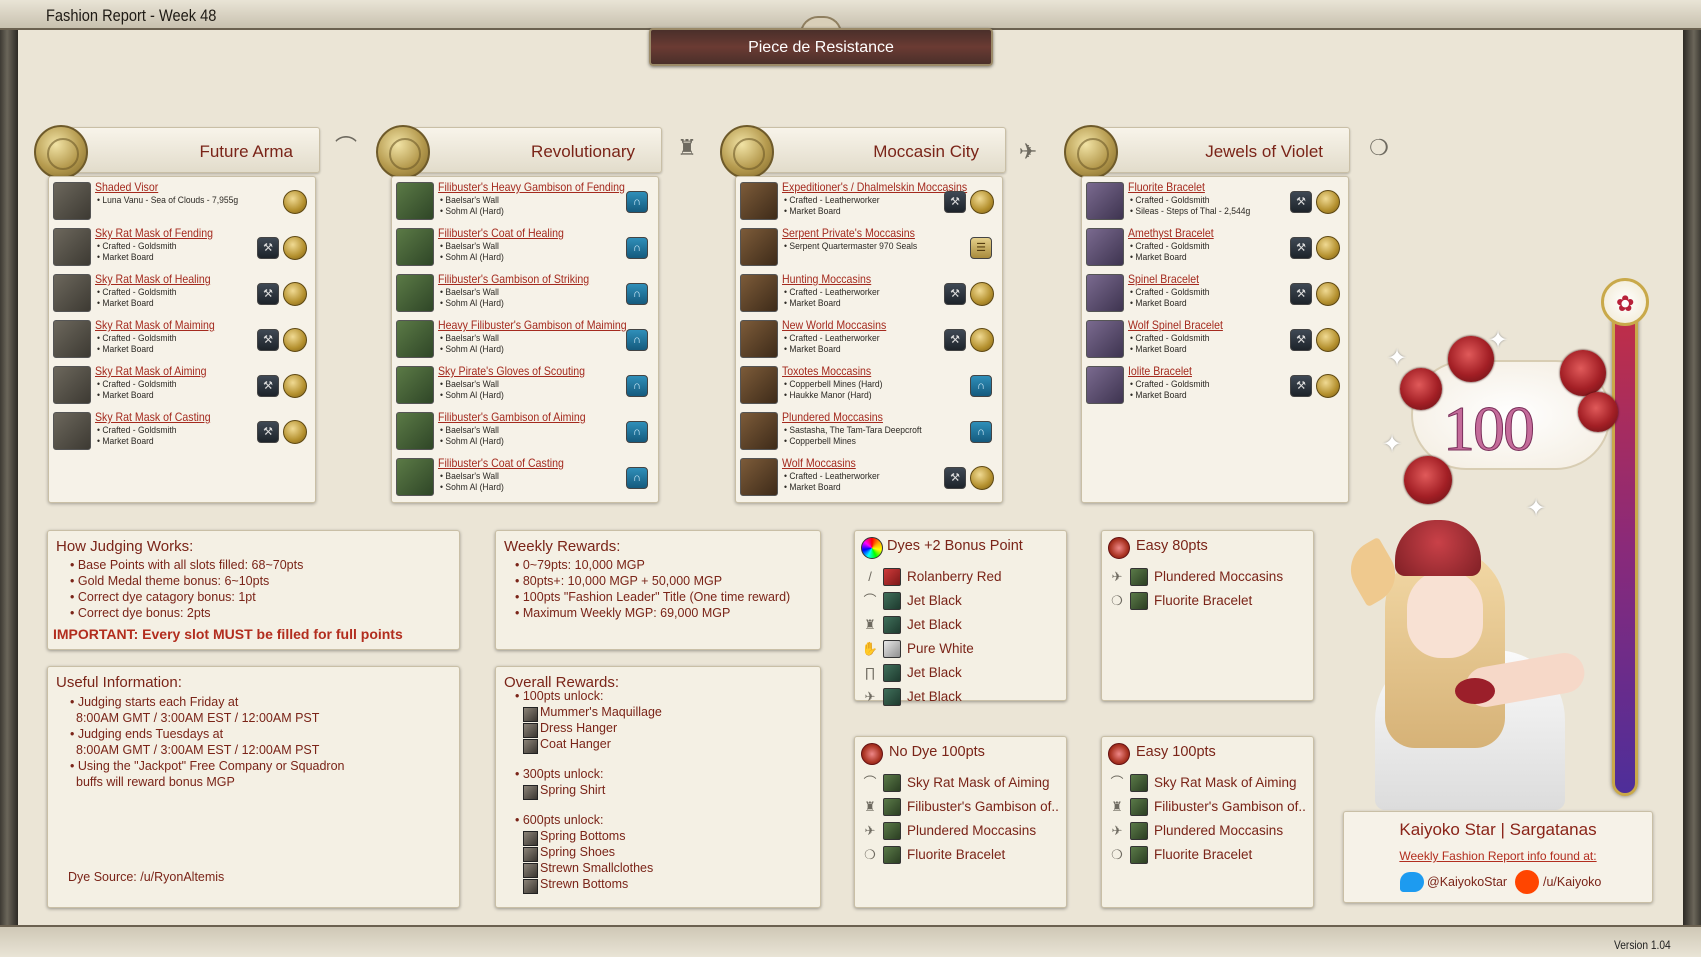 This screenshot has width=1701, height=957. What do you see at coordinates (154, 233) in the screenshot?
I see `item-name-link: Sky Rat Mask of Fending` at bounding box center [154, 233].